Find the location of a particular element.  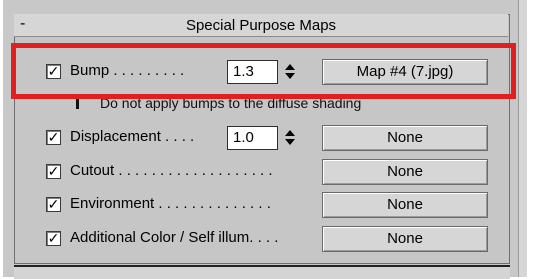

spin-up-icon is located at coordinates (290, 133).